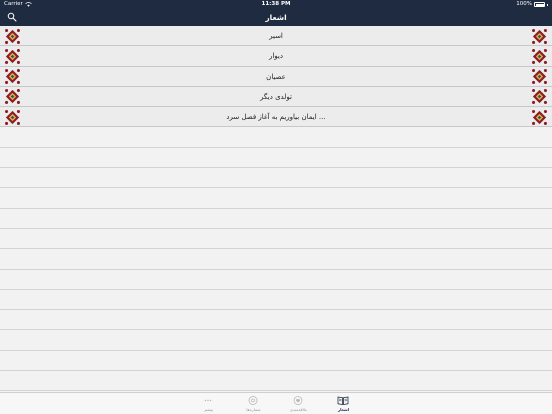 The height and width of the screenshot is (414, 552). I want to click on battery-percent: 100%, so click(524, 4).